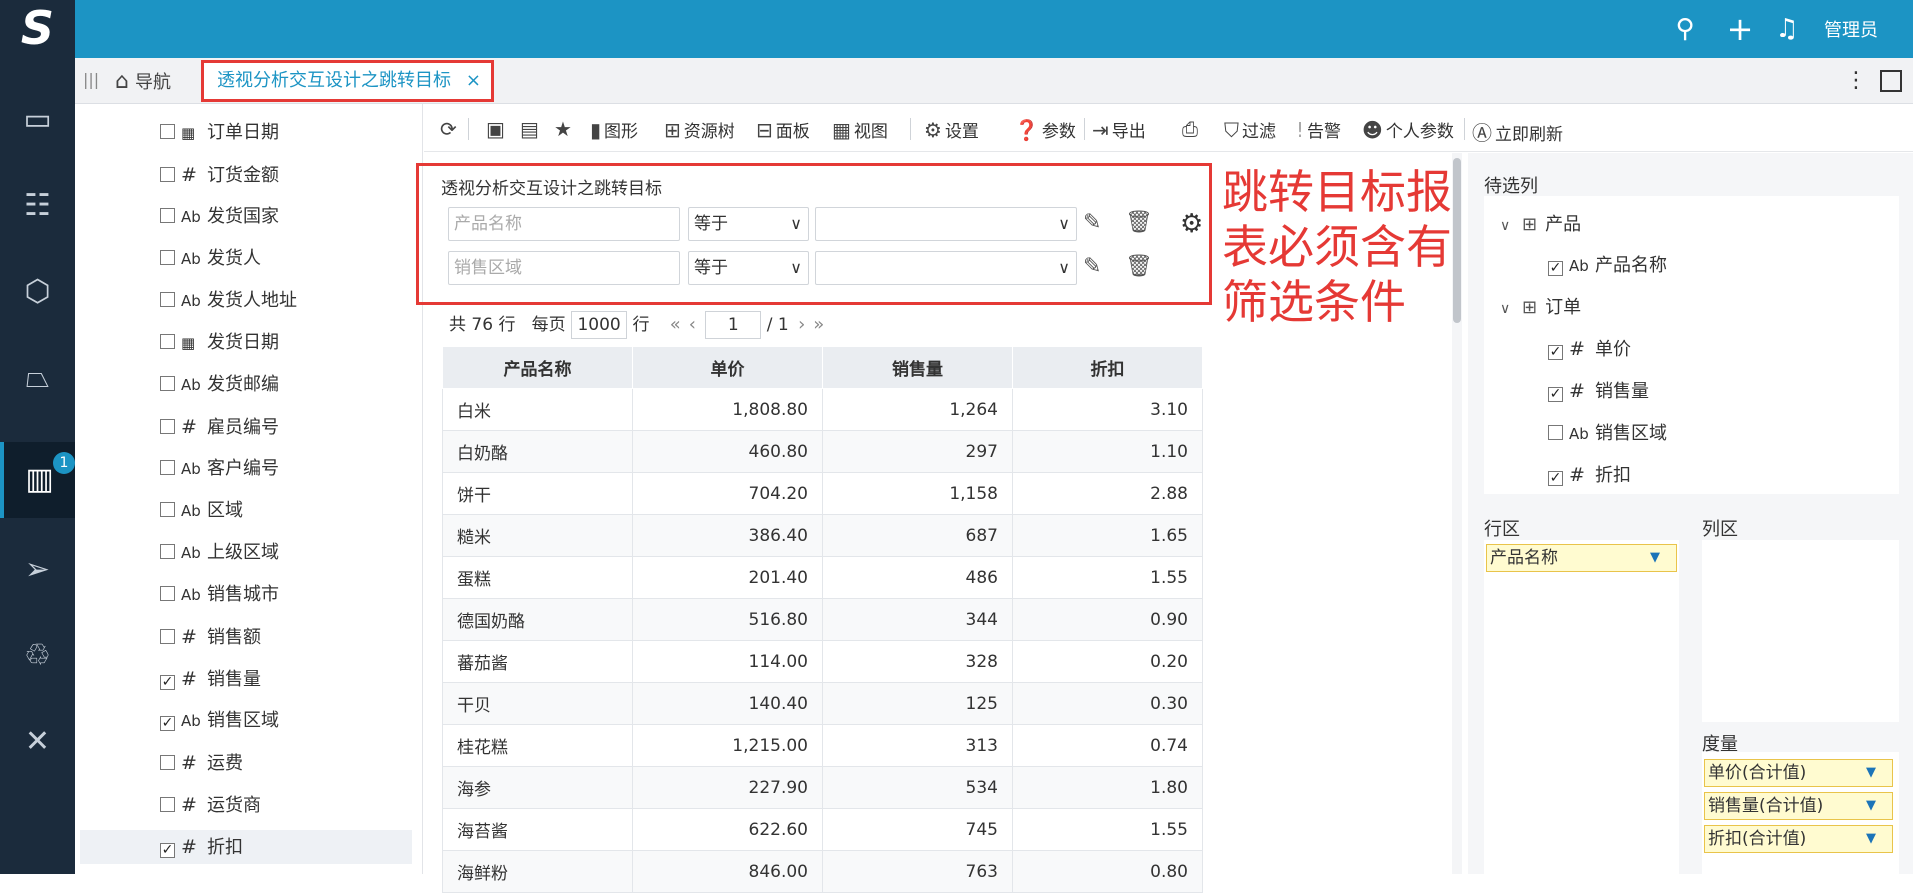 This screenshot has width=1913, height=893. What do you see at coordinates (290, 301) in the screenshot?
I see `field-item: Ab 发货人地址` at bounding box center [290, 301].